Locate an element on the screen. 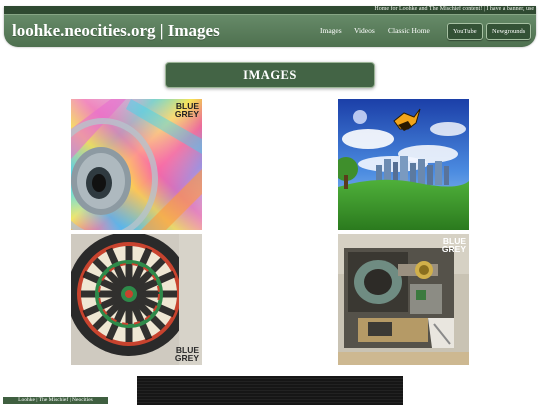 This screenshot has height=405, width=540. nav-link-classic-home: Classic Home is located at coordinates (409, 30).